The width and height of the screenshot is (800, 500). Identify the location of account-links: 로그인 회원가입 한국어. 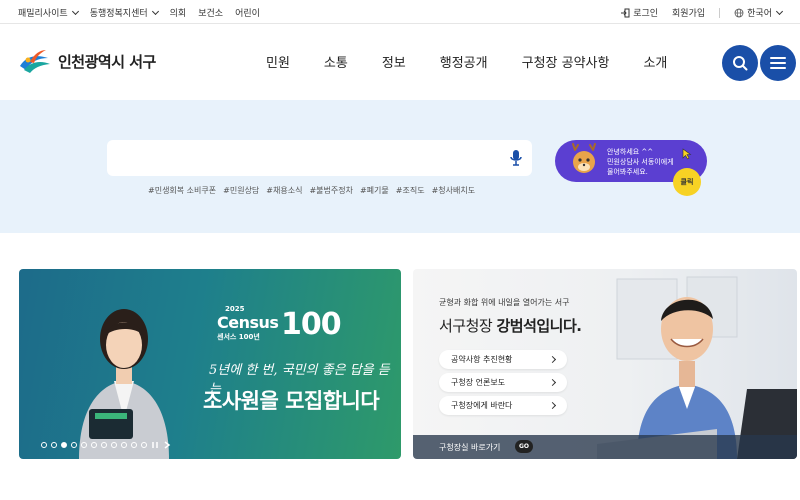
(702, 12).